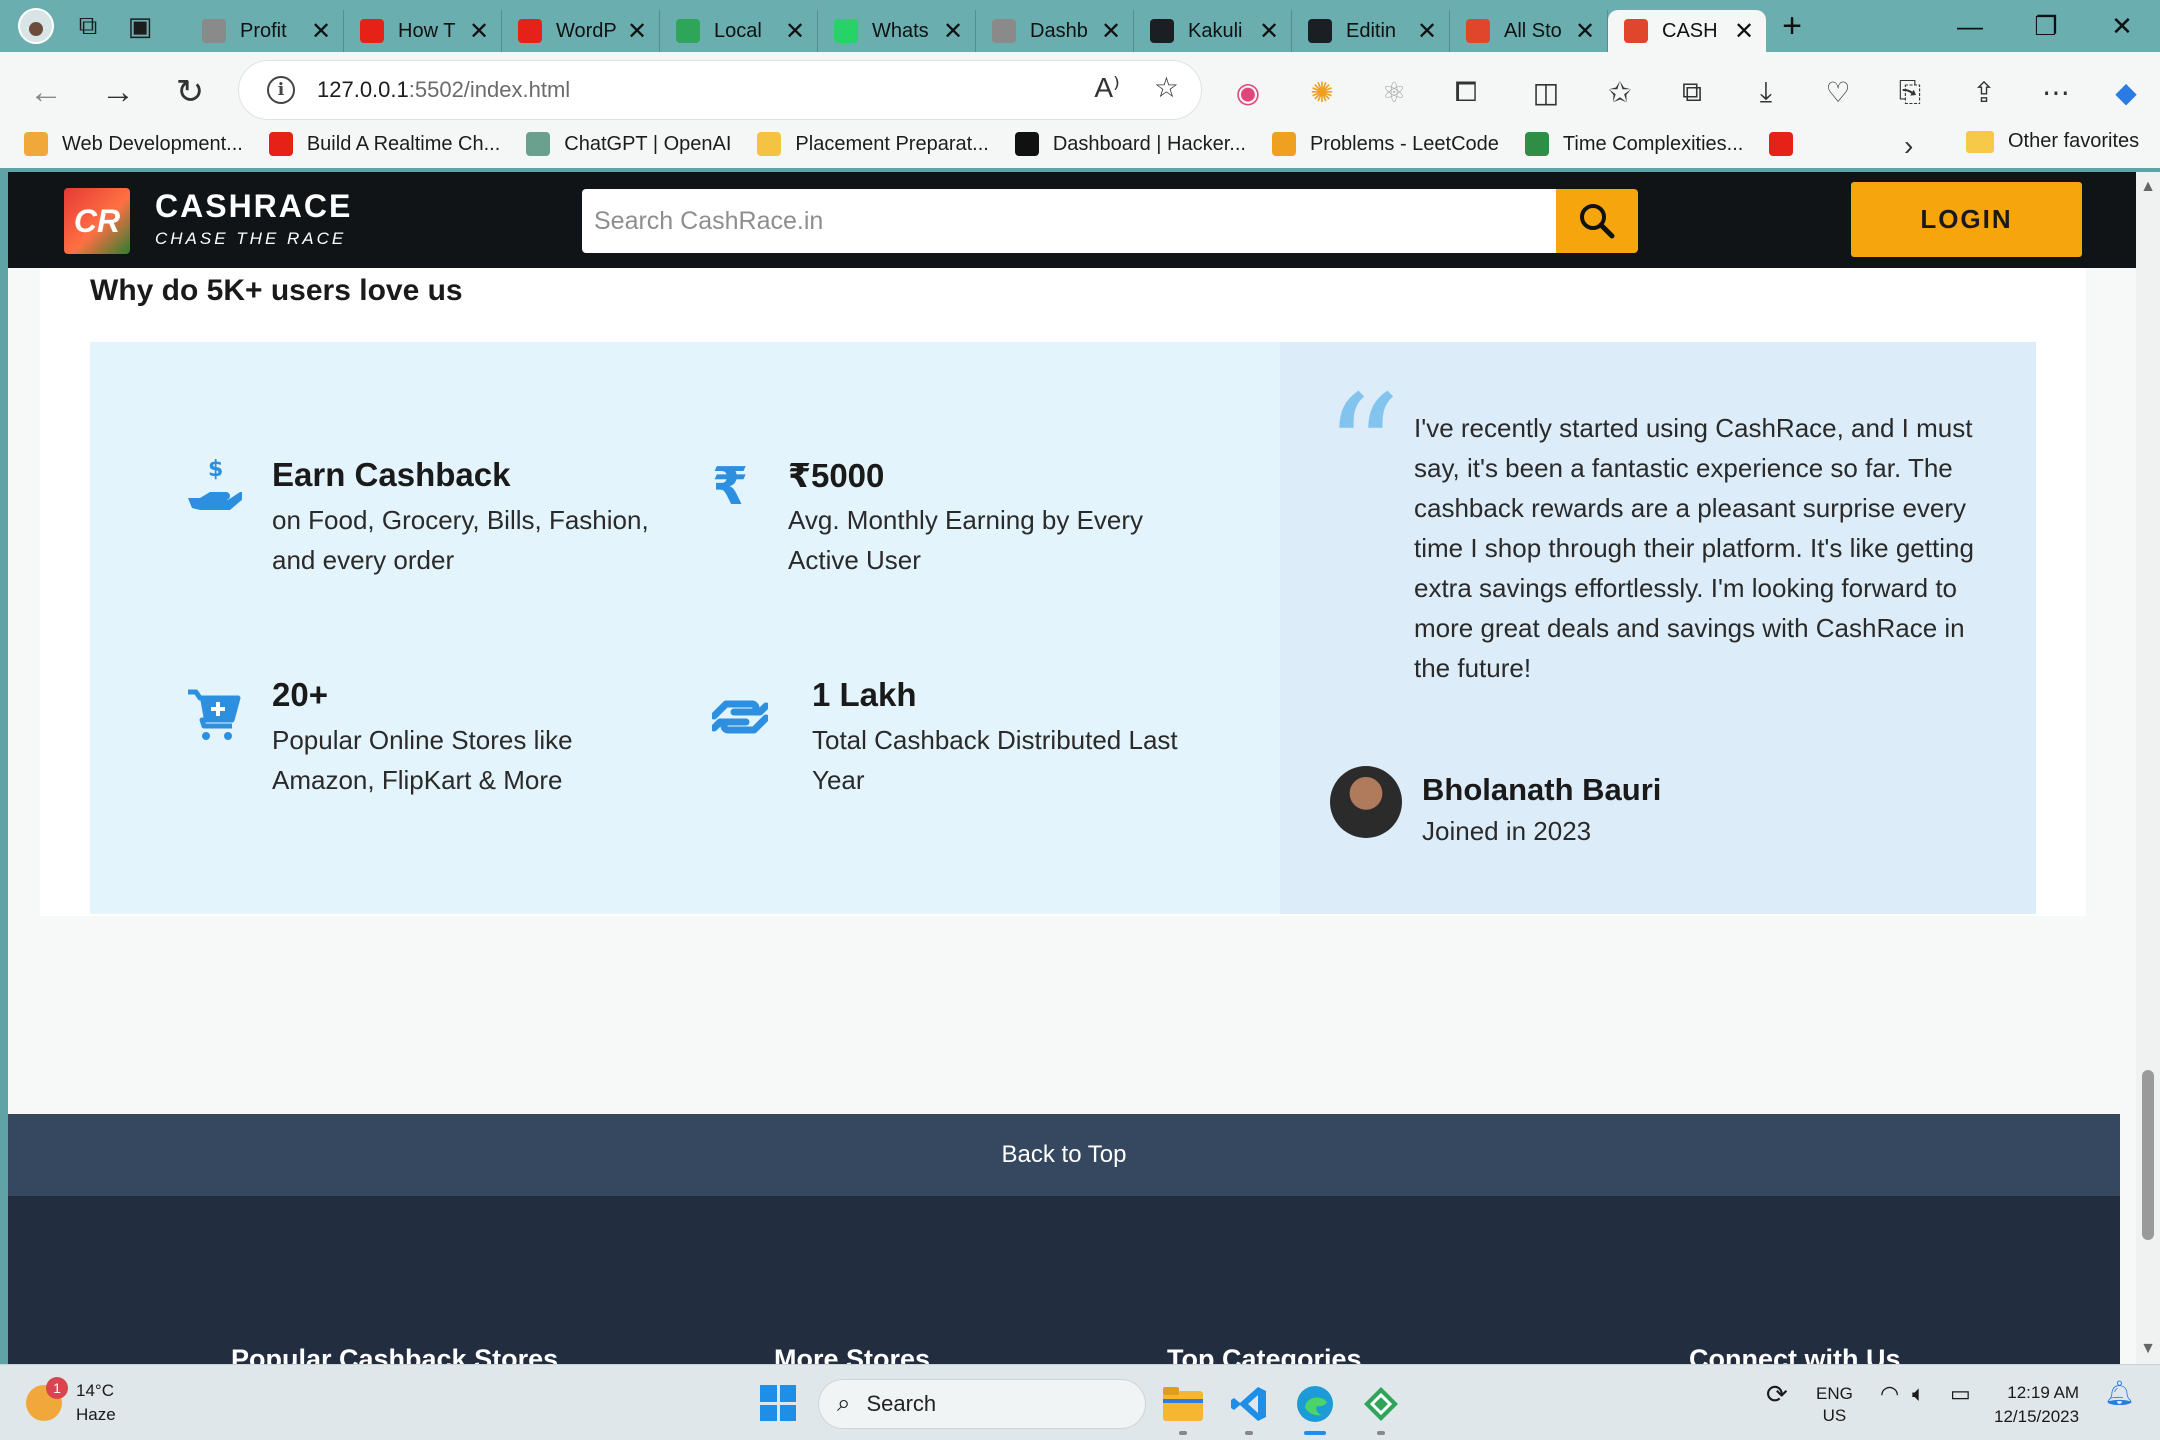 The height and width of the screenshot is (1440, 2160). I want to click on window-controls: — ❐ ✕, so click(2046, 26).